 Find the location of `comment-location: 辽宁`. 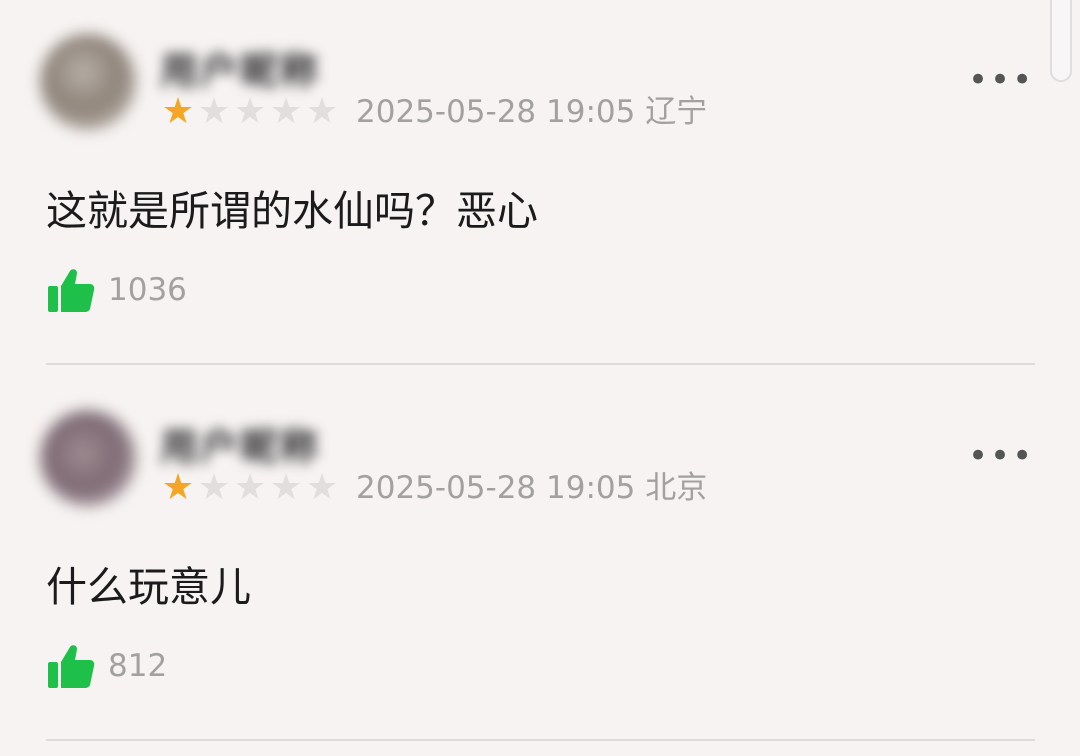

comment-location: 辽宁 is located at coordinates (676, 112).